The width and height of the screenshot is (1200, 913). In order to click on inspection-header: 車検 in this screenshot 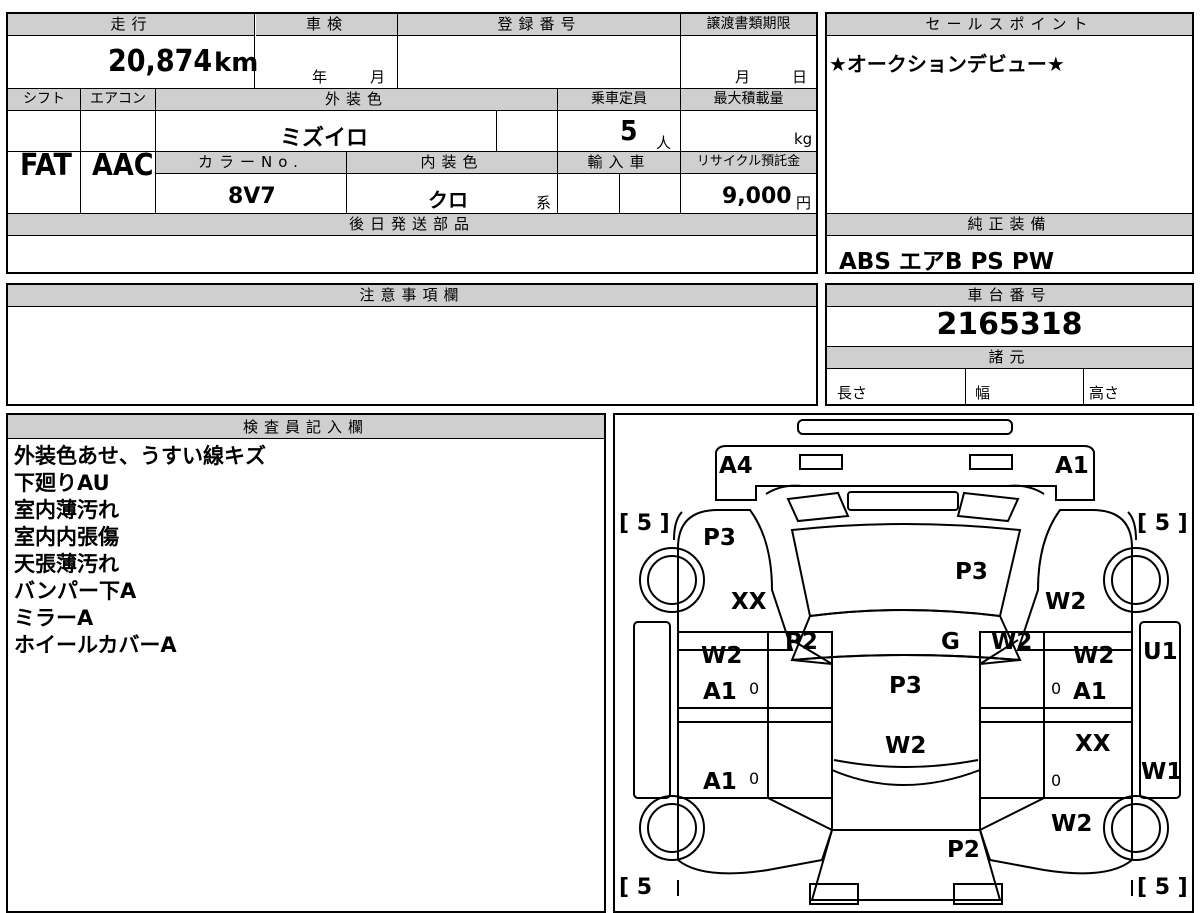, I will do `click(327, 25)`.